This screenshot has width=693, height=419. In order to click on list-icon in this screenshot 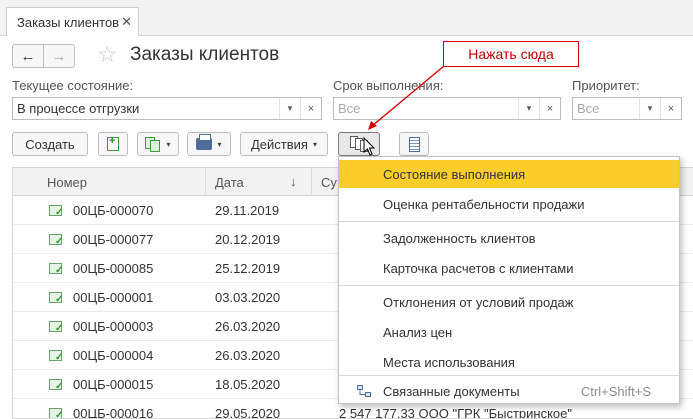, I will do `click(414, 144)`.